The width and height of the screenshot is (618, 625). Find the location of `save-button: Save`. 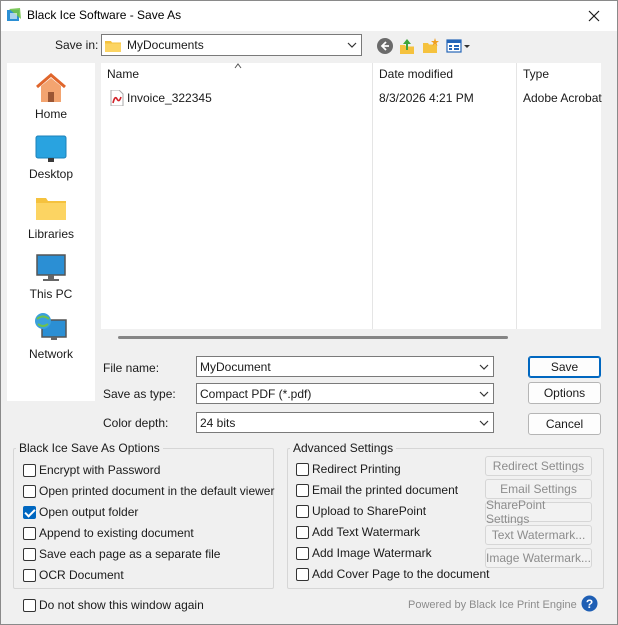

save-button: Save is located at coordinates (564, 367).